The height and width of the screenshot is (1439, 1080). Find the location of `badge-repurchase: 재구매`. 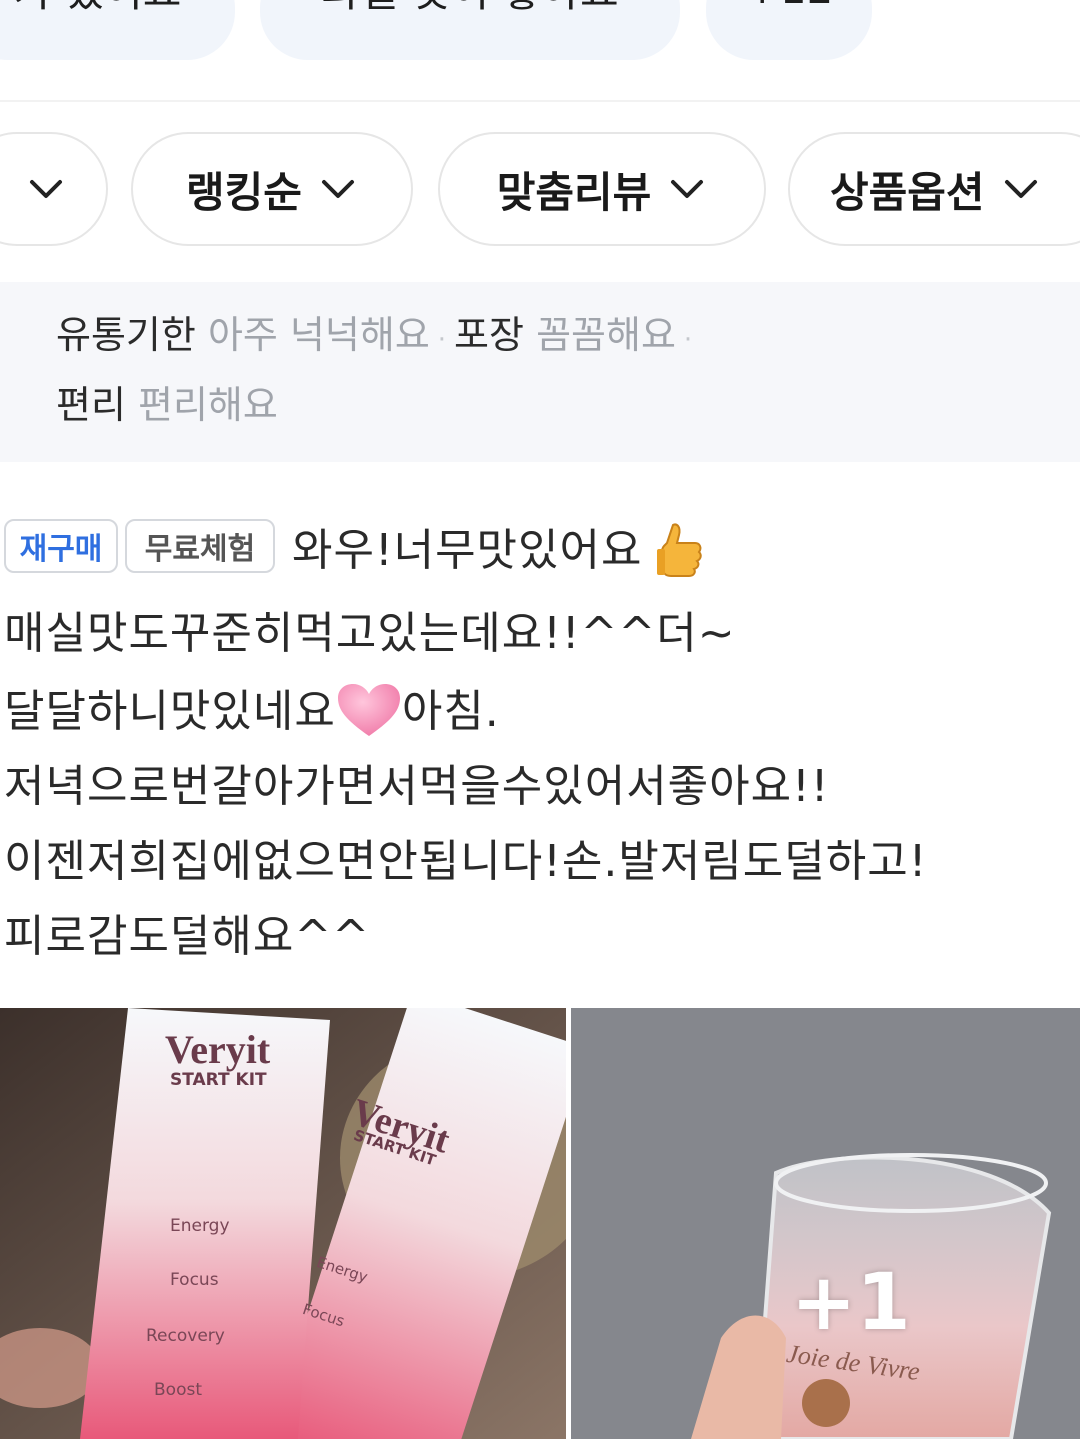

badge-repurchase: 재구매 is located at coordinates (61, 546).